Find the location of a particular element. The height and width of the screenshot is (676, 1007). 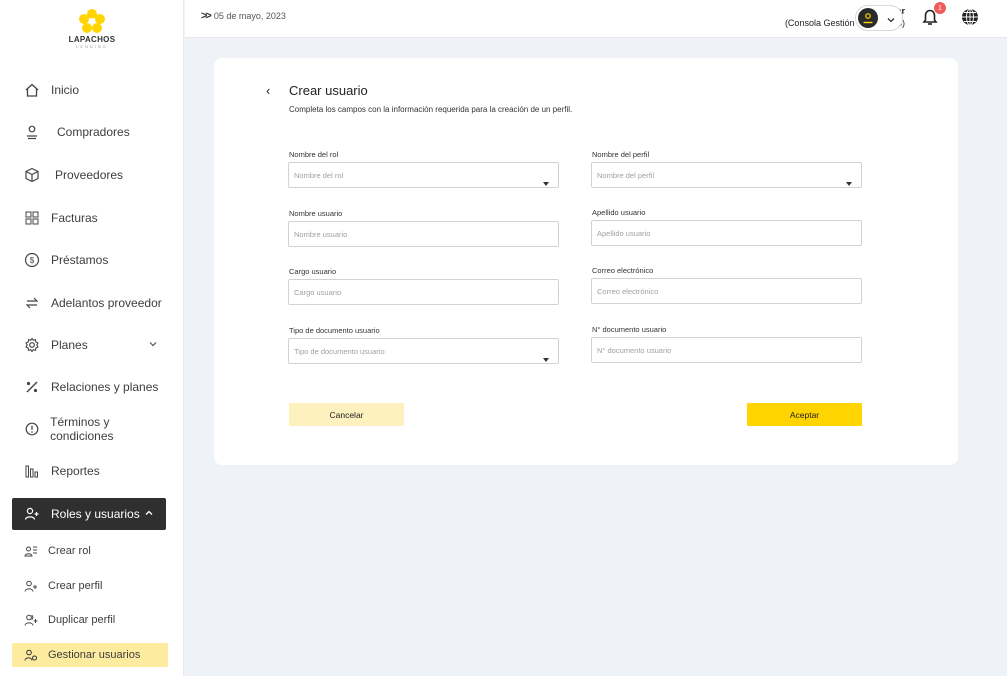

flower-logo-icon is located at coordinates (92, 21).